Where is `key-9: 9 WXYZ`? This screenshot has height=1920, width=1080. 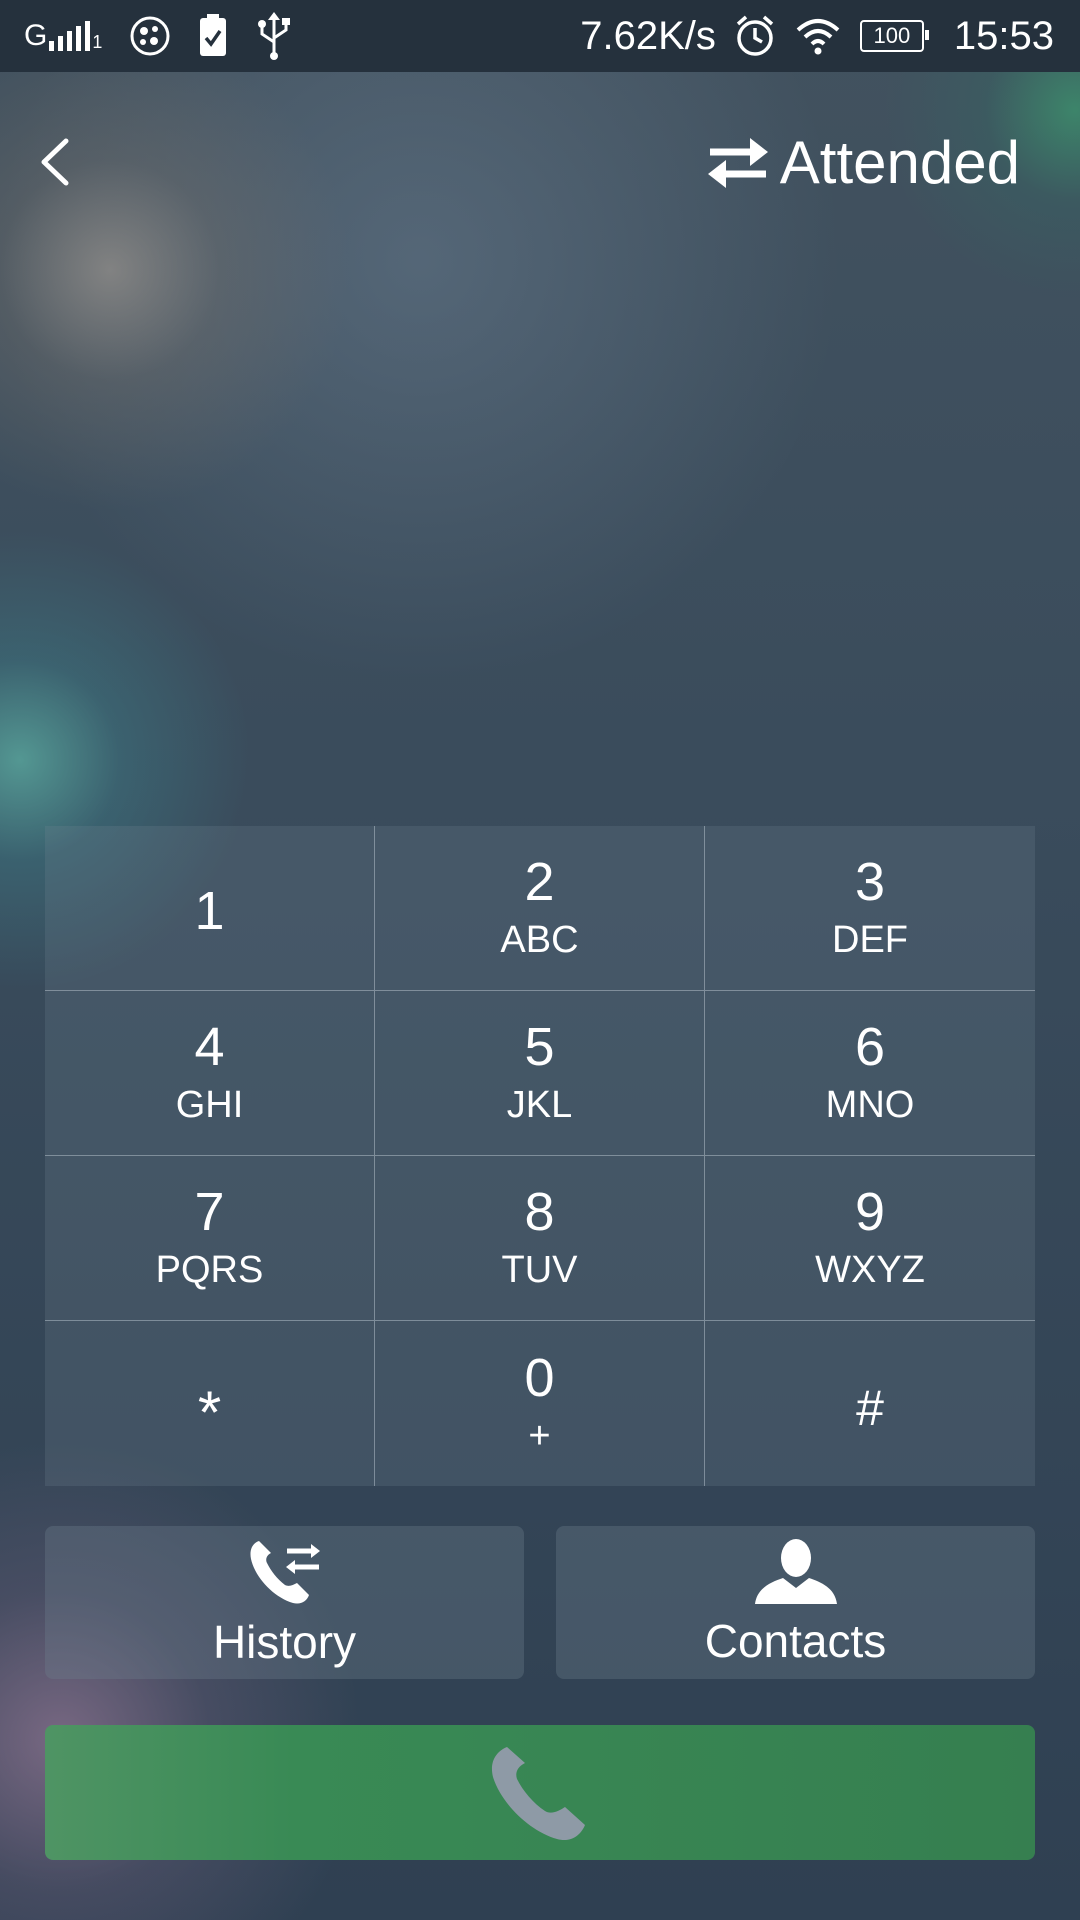 key-9: 9 WXYZ is located at coordinates (870, 1238).